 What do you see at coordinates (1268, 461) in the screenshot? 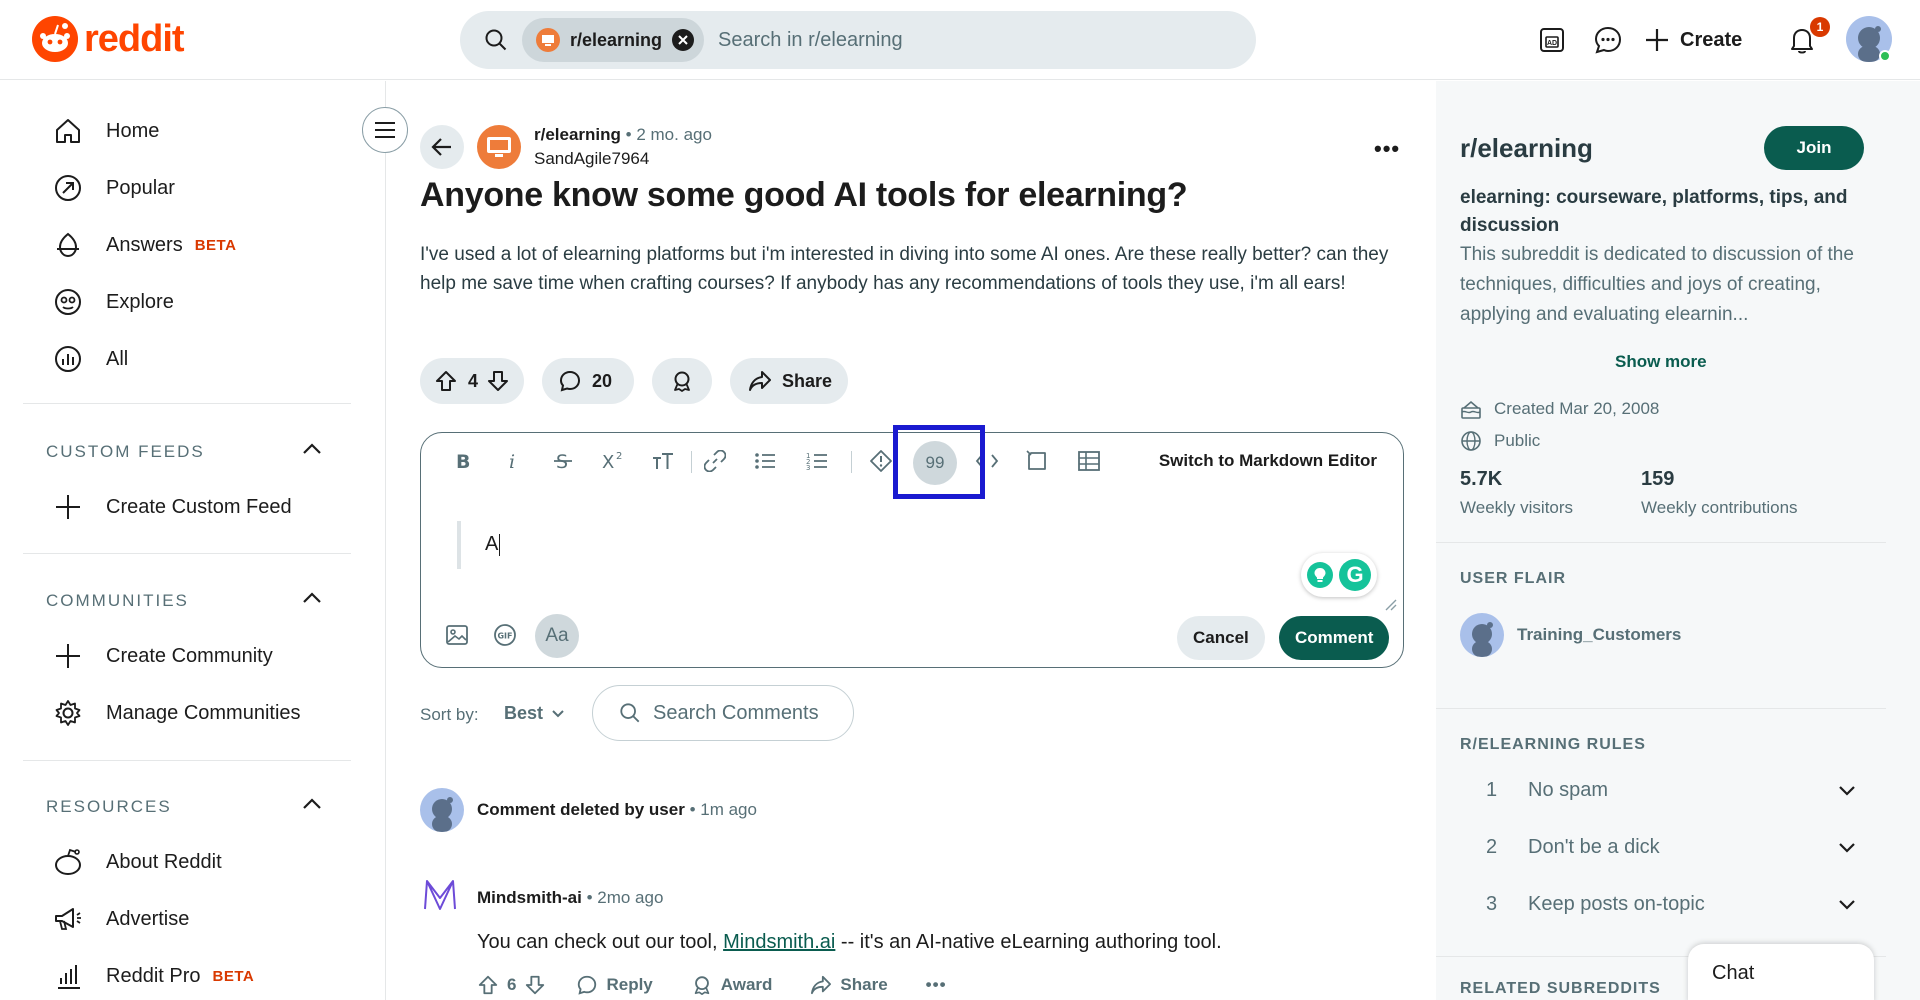
I see `switch-markdown-editor: Switch to Markdown Editor` at bounding box center [1268, 461].